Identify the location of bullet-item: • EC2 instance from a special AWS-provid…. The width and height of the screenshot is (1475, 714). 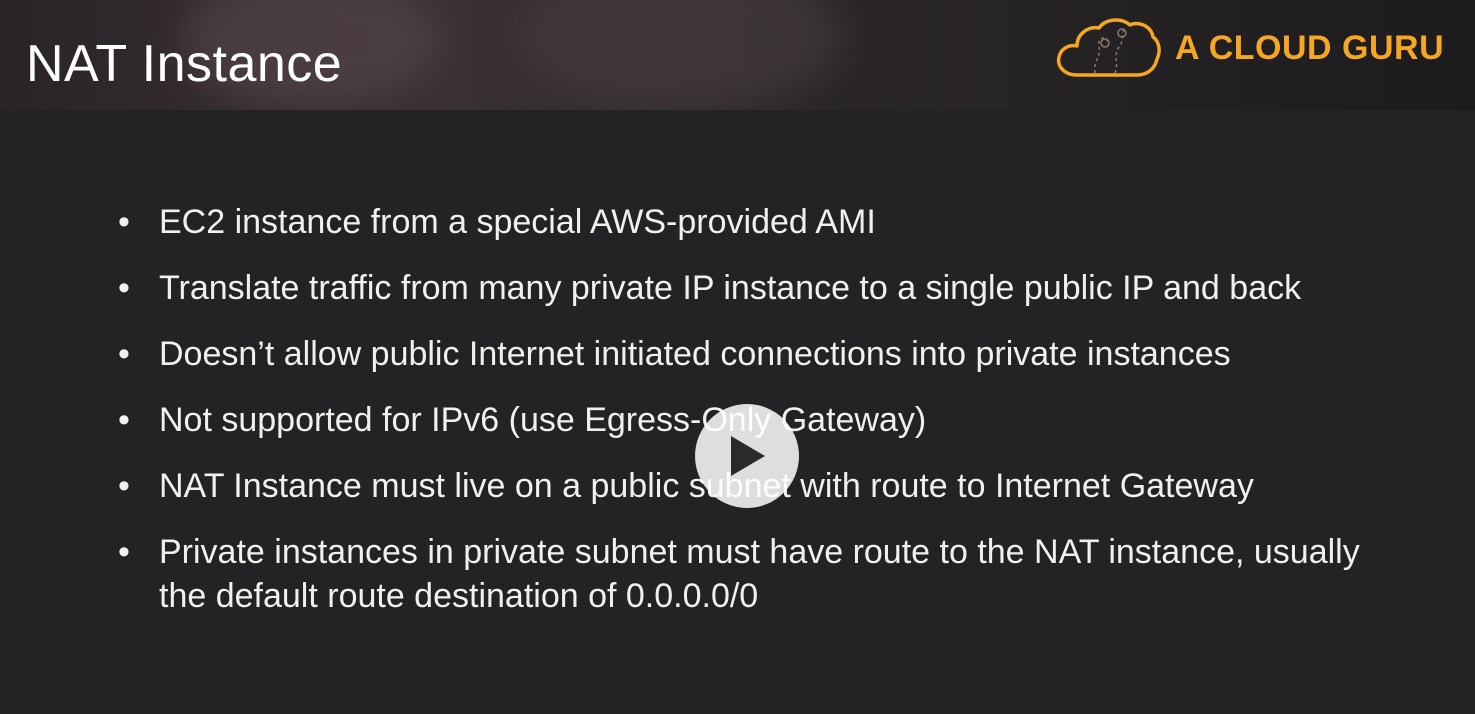
(755, 222).